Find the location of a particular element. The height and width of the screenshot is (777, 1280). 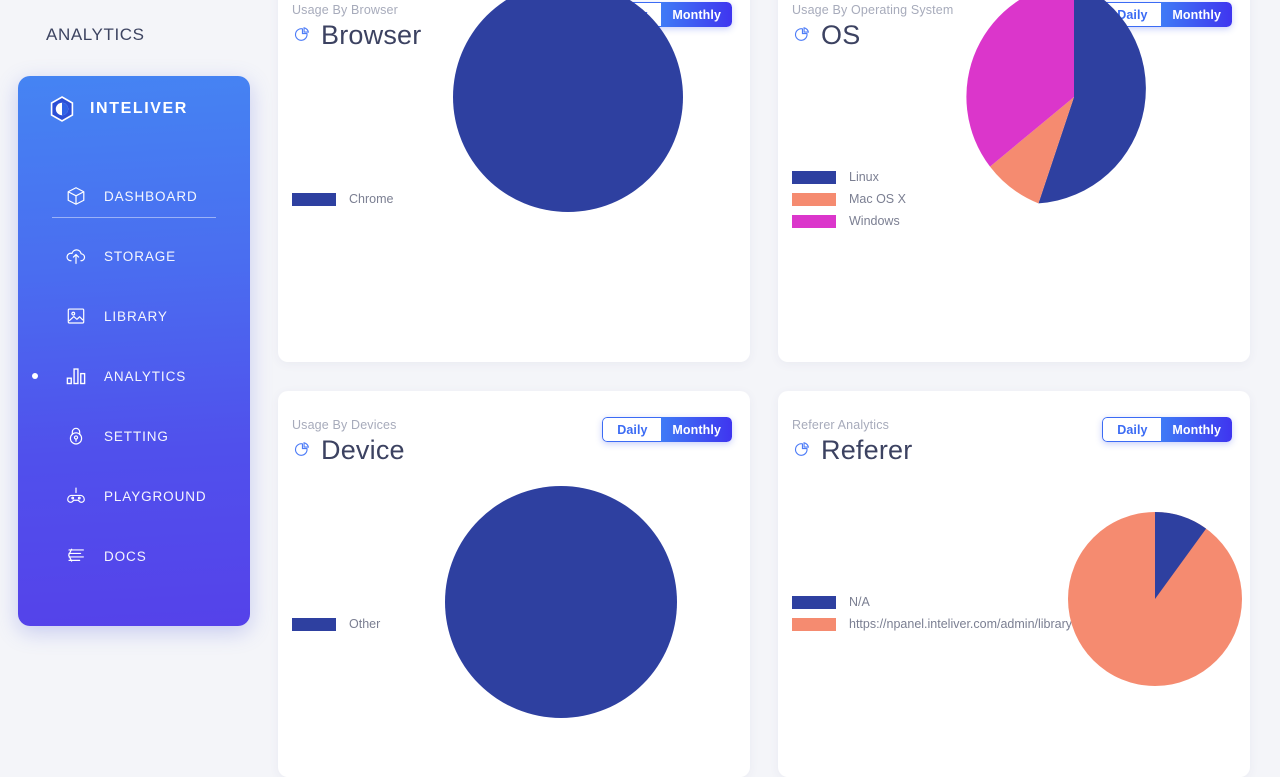

sidebar-item-playground: PLAYGROUND is located at coordinates (134, 496).